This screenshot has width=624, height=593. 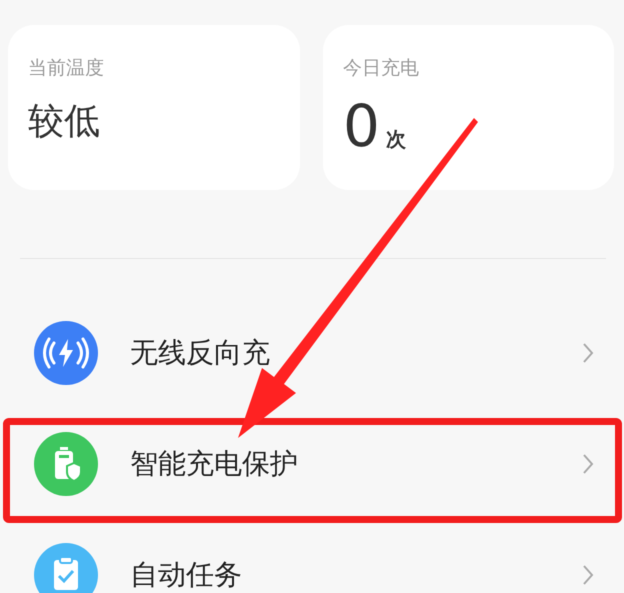 I want to click on stat-label: 今日充电, so click(x=381, y=68).